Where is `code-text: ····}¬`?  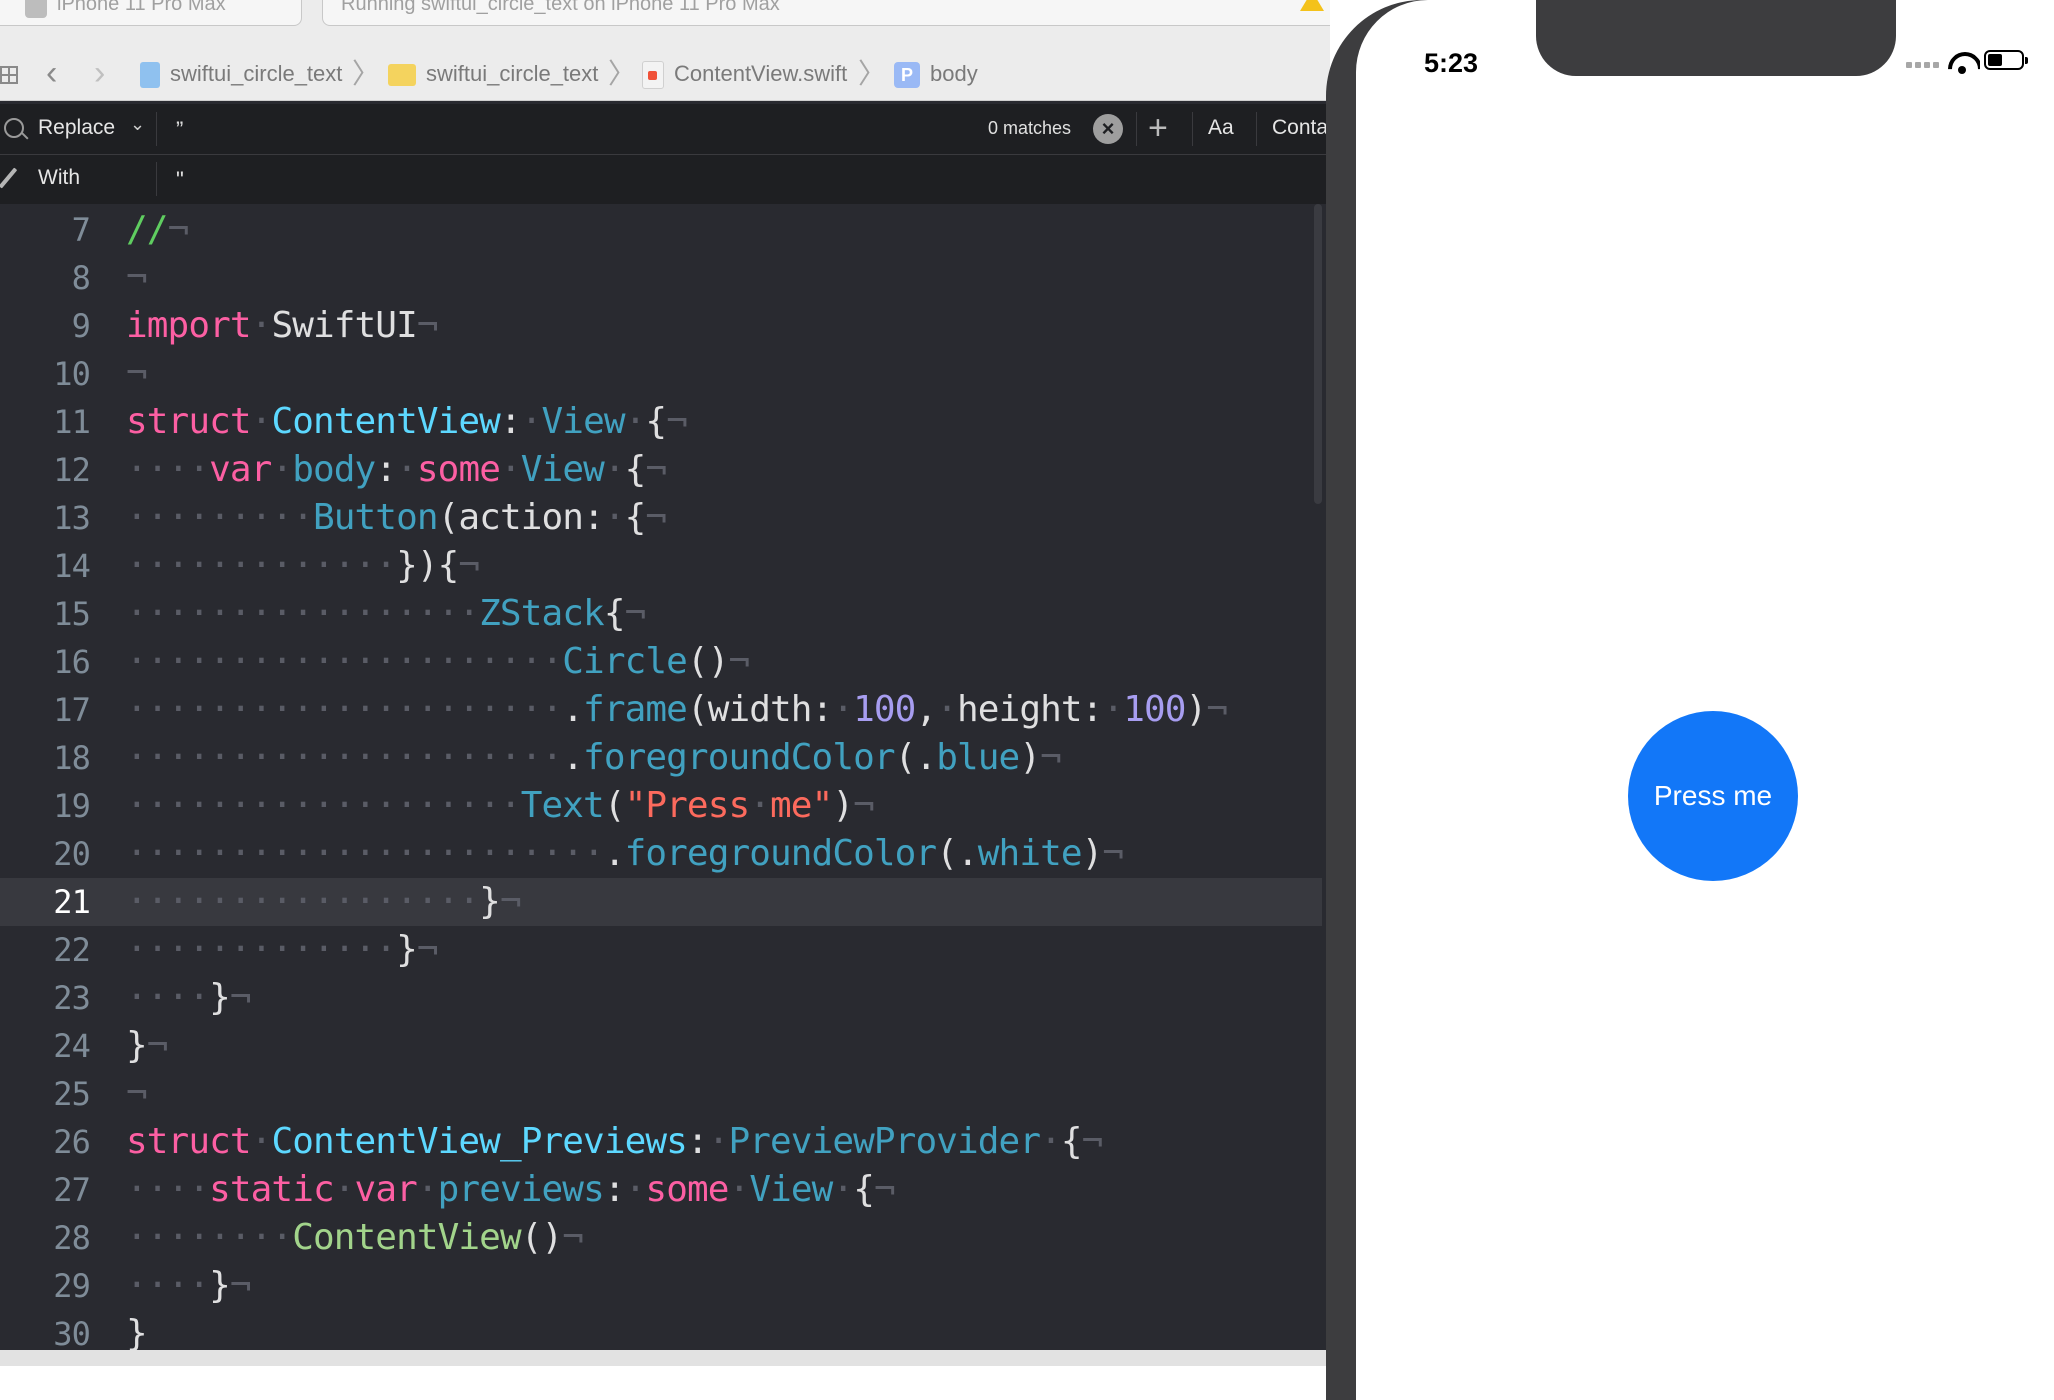 code-text: ····}¬ is located at coordinates (189, 998).